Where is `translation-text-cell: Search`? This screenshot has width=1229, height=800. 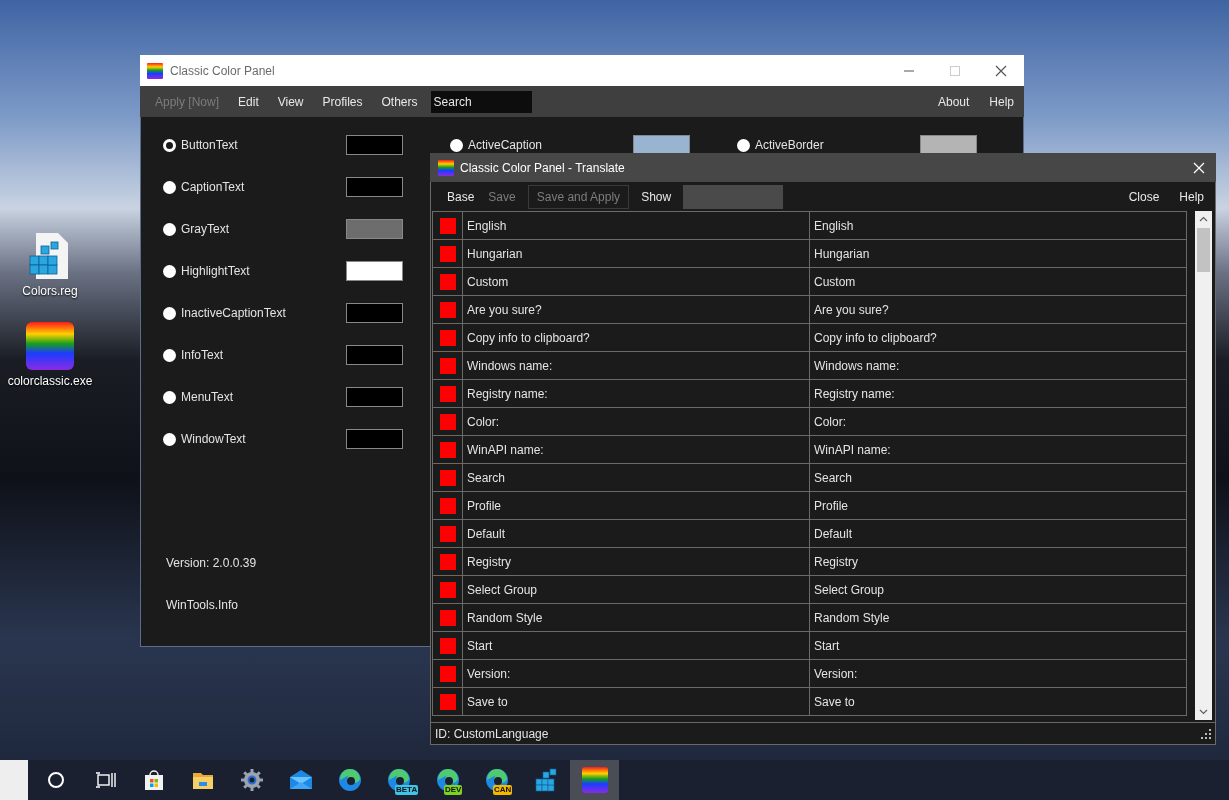
translation-text-cell: Search is located at coordinates (833, 477).